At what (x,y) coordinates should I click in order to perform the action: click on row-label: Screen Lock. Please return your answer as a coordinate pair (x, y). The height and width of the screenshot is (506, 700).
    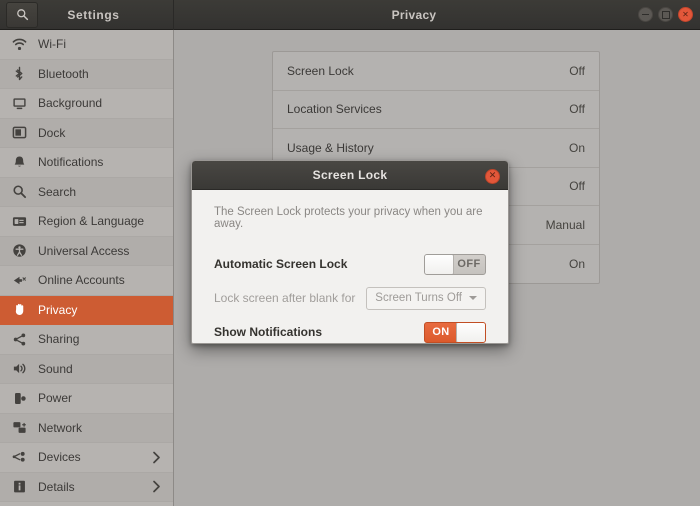
    Looking at the image, I should click on (320, 70).